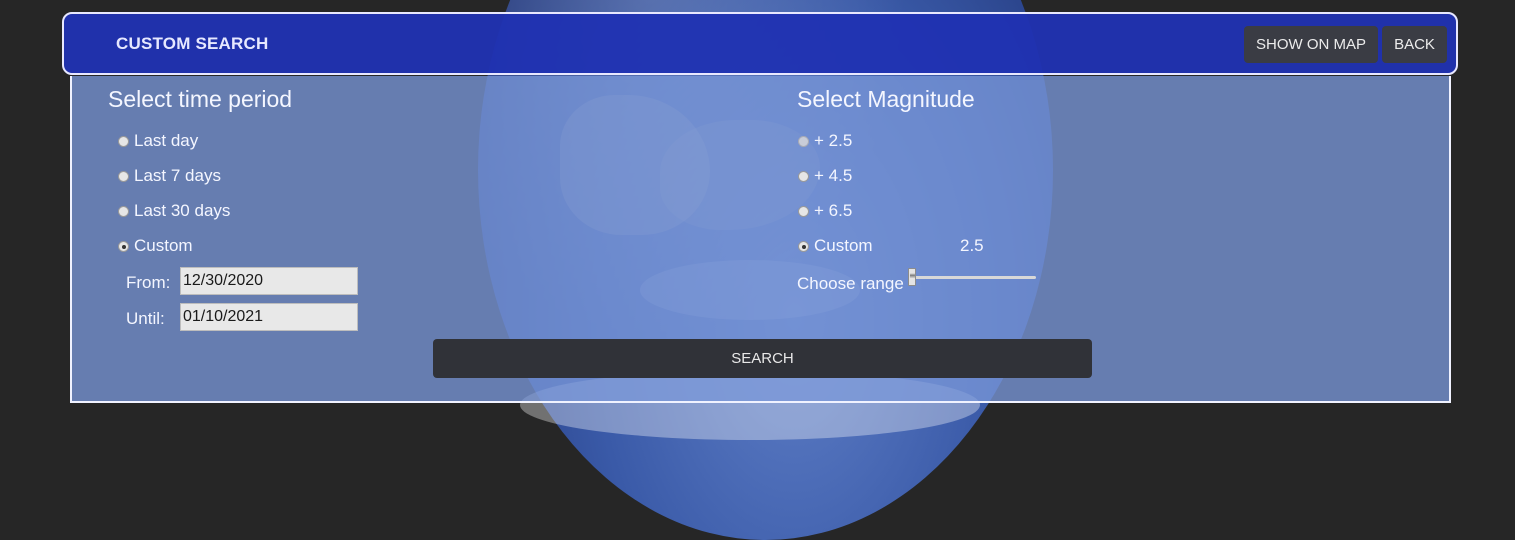 Image resolution: width=1515 pixels, height=540 pixels. I want to click on magnitude-slider-handle: ≡, so click(912, 277).